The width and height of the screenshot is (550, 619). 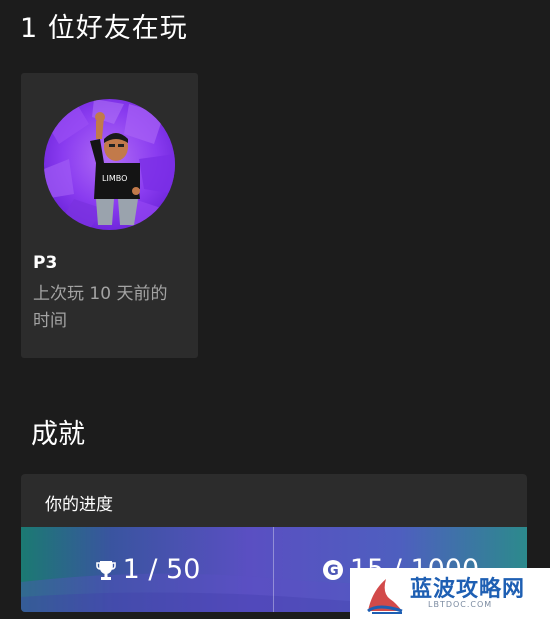 What do you see at coordinates (100, 307) in the screenshot?
I see `friend-last-played: 上次玩 10 天前的时间` at bounding box center [100, 307].